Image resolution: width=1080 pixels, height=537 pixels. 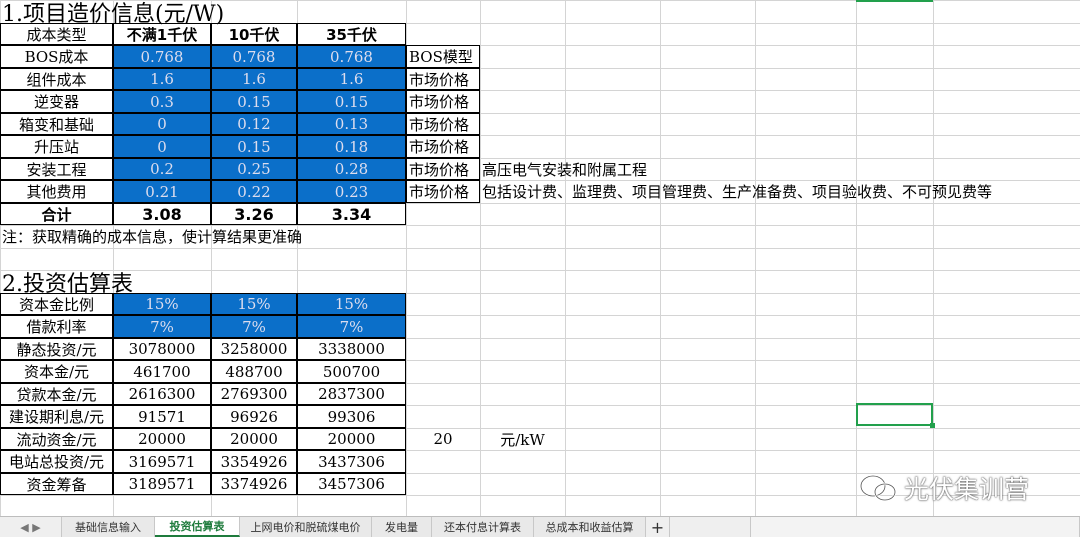 I want to click on header-voltage: 不满1千伏, so click(x=162, y=34).